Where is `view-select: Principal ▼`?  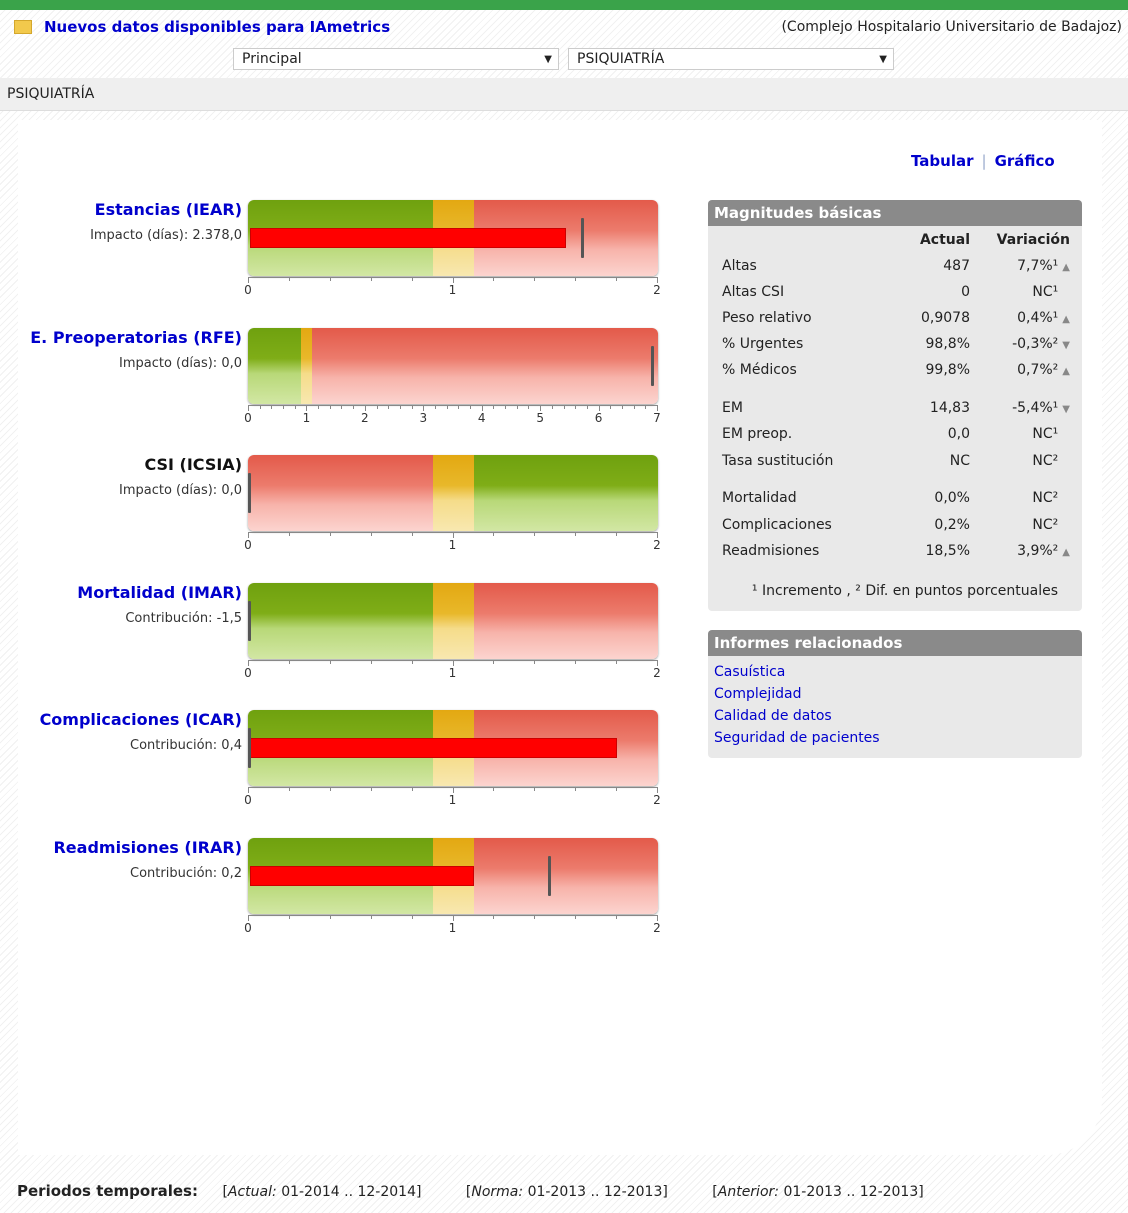 view-select: Principal ▼ is located at coordinates (396, 59).